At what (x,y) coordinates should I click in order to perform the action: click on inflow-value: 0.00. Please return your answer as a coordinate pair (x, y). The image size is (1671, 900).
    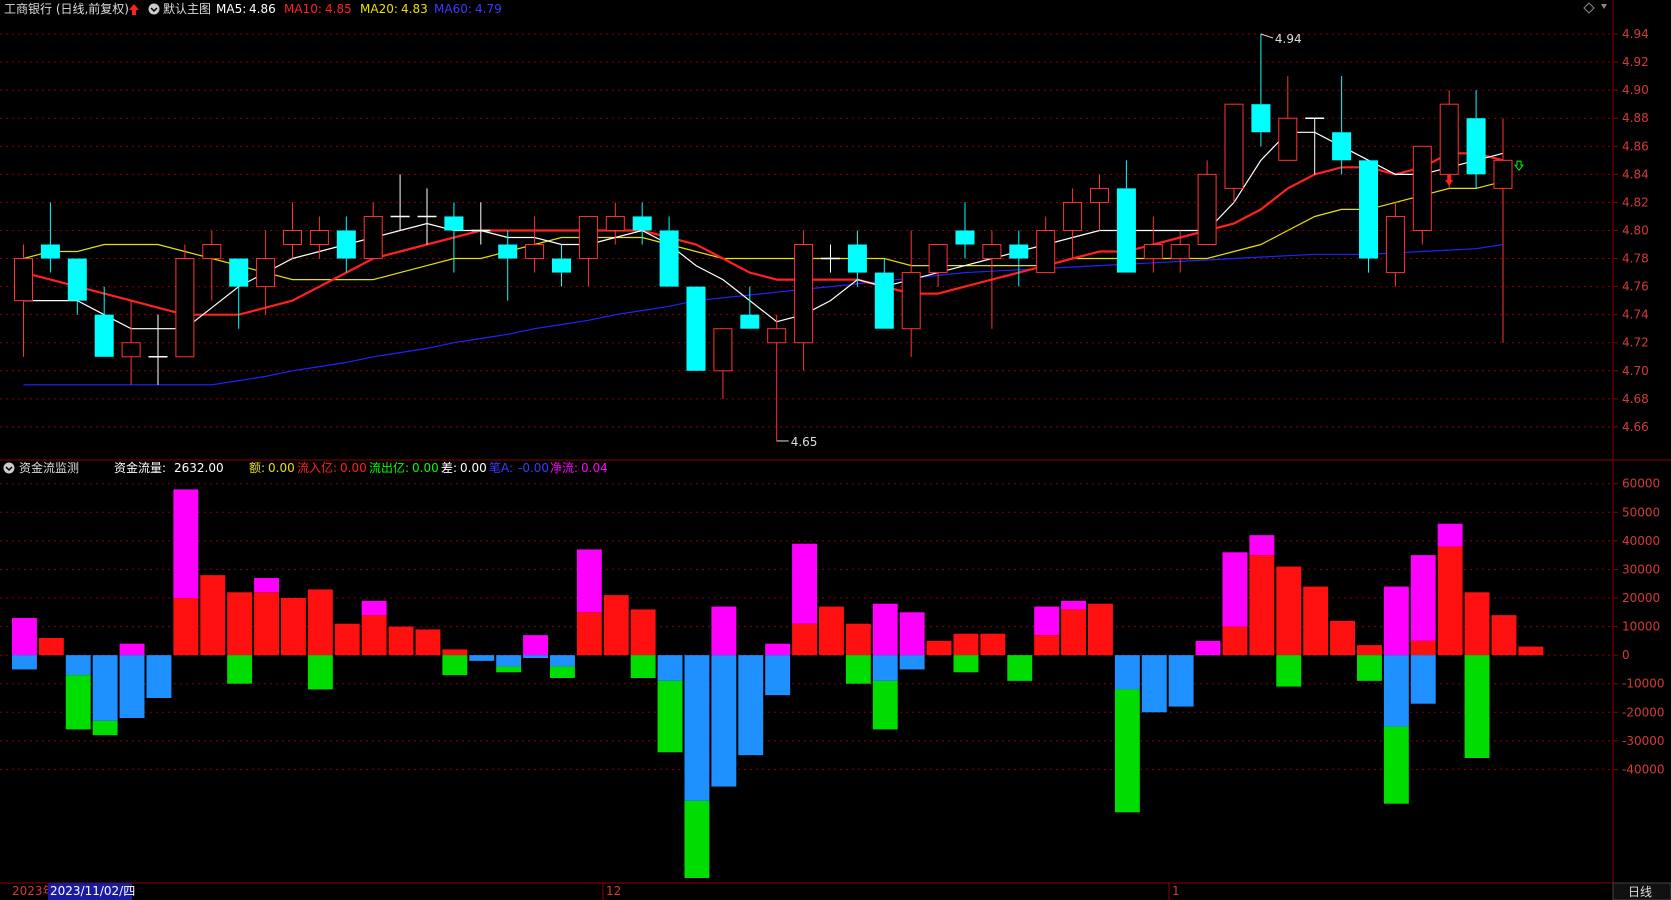
    Looking at the image, I should click on (353, 468).